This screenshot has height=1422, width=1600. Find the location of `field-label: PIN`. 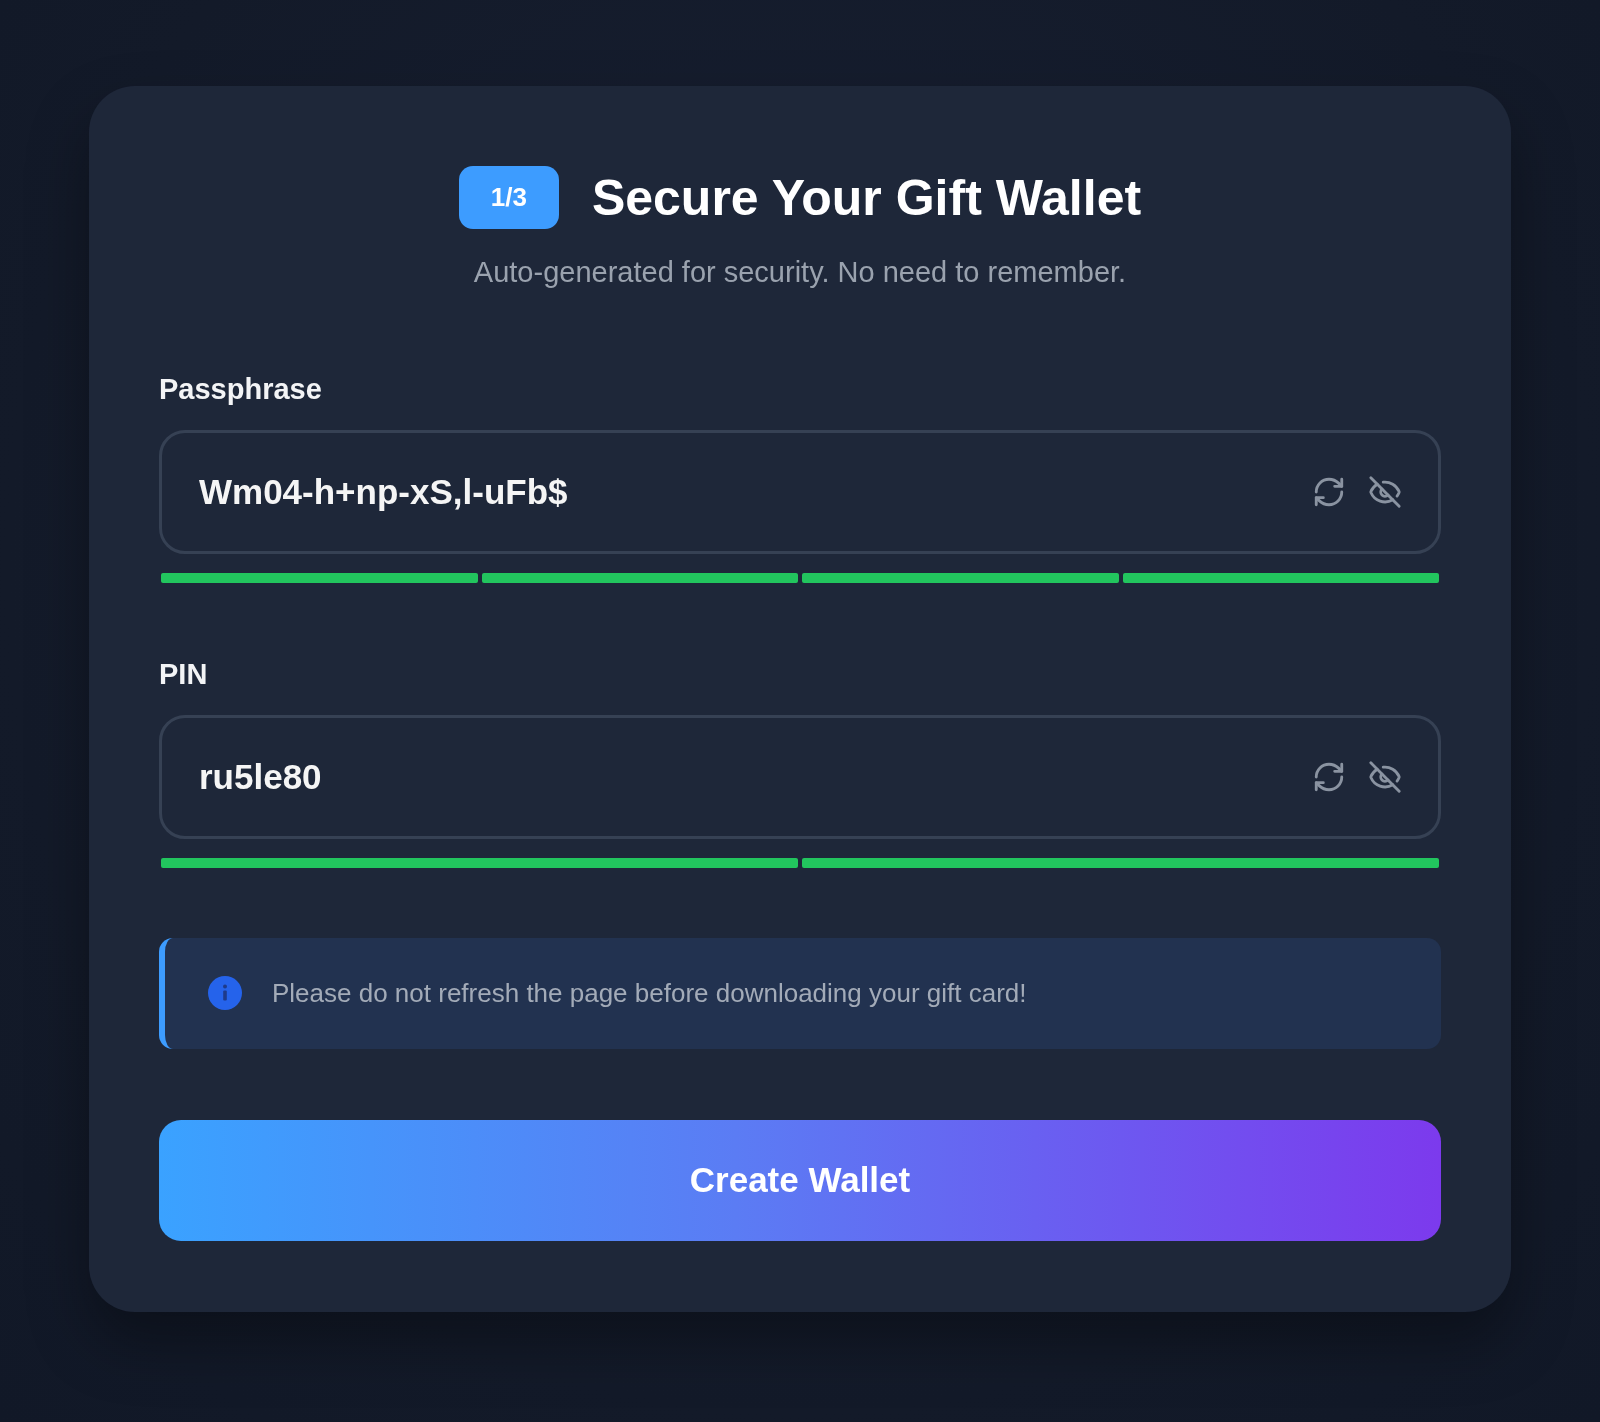

field-label: PIN is located at coordinates (183, 674).